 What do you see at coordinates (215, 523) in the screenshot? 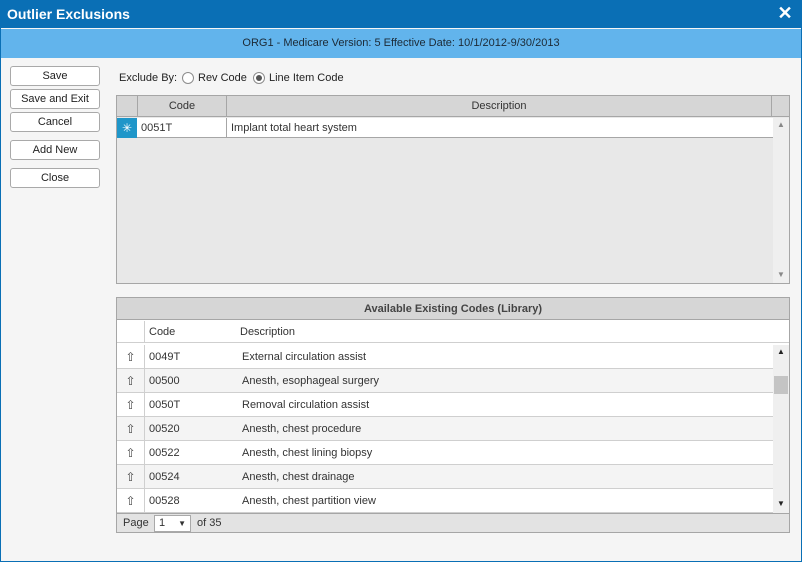
I see `total-pages: 35` at bounding box center [215, 523].